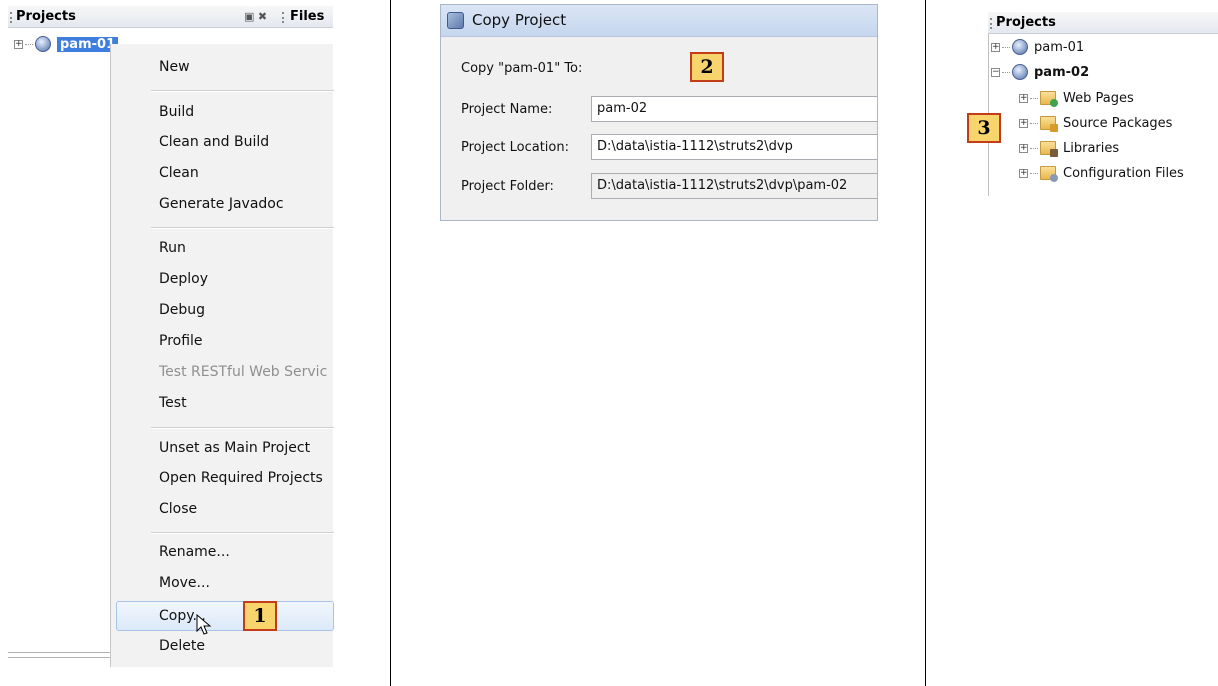 The image size is (1218, 686). Describe the element at coordinates (214, 142) in the screenshot. I see `menu-item-clean-build: Clean and Build` at that location.